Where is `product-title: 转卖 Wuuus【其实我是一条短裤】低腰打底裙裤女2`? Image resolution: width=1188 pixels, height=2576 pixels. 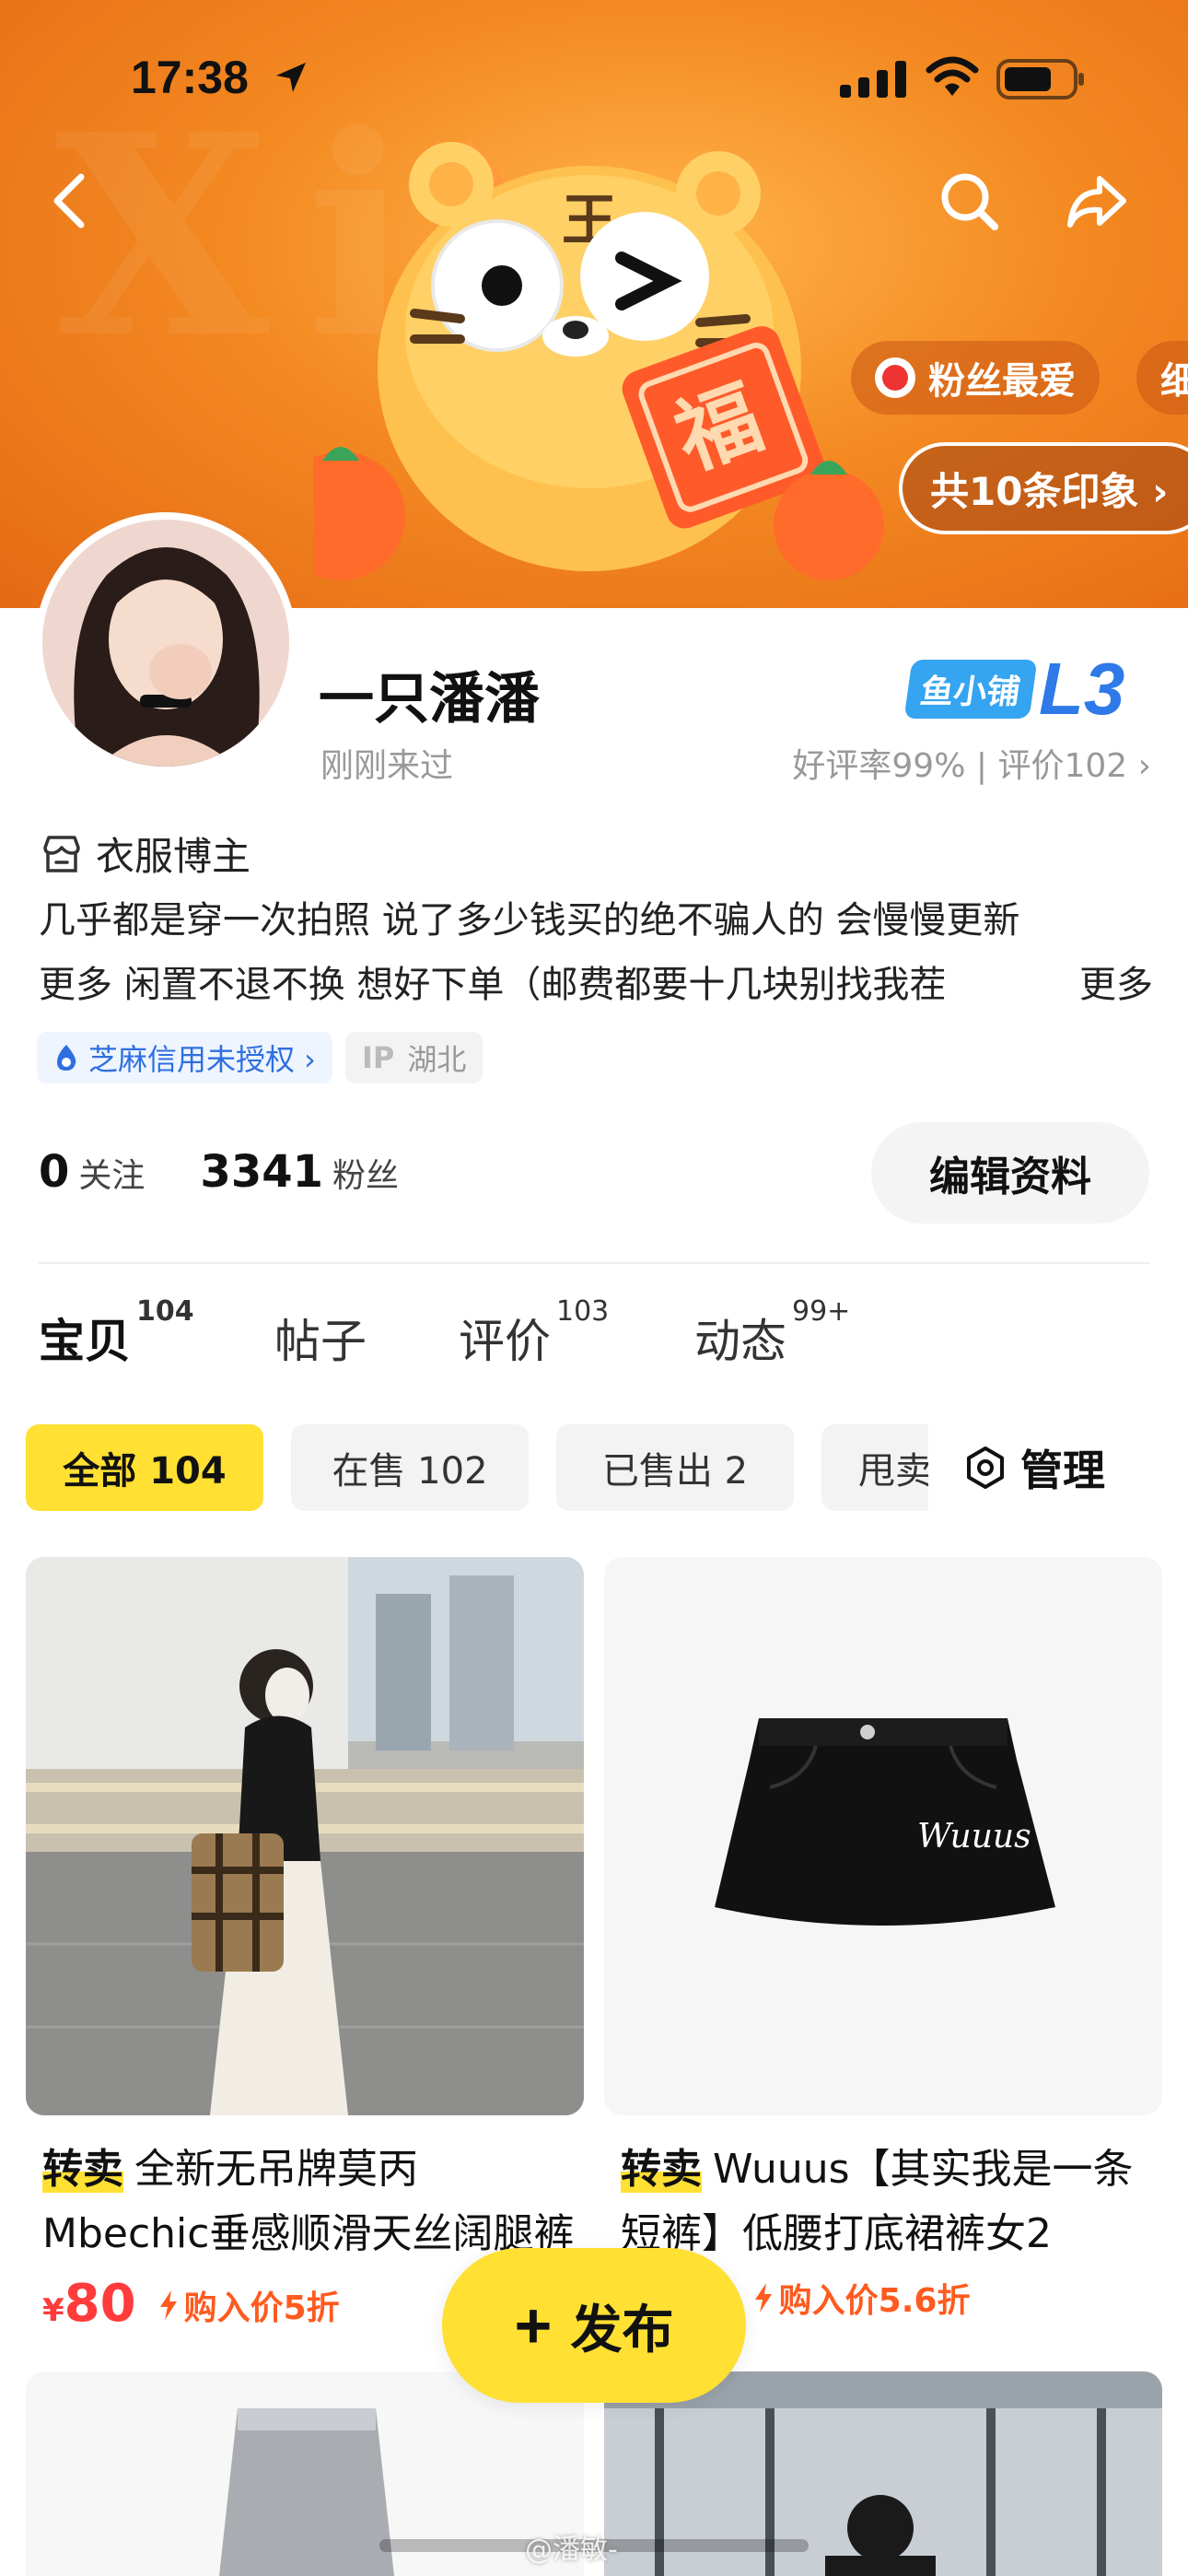 product-title: 转卖 Wuuus【其实我是一条短裤】低腰打底裙裤女2 is located at coordinates (883, 2201).